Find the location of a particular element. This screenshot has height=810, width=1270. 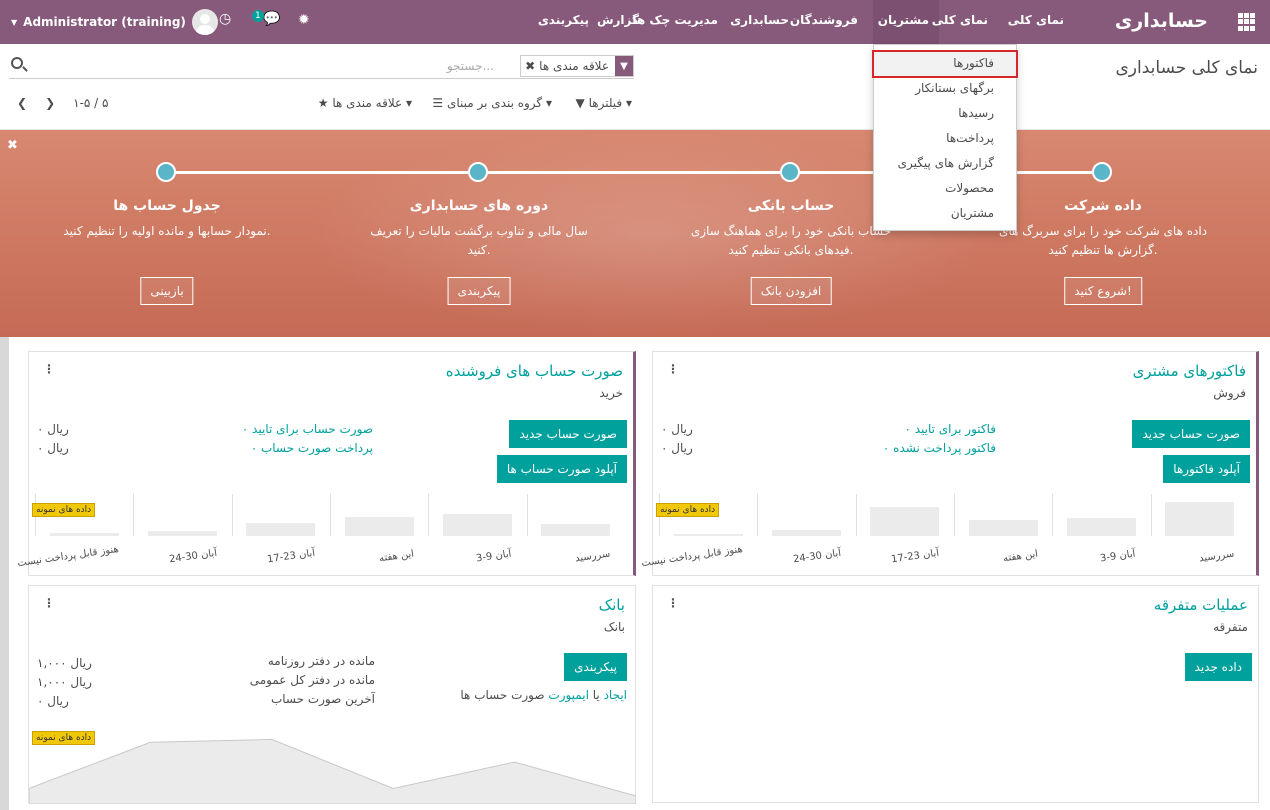

scrollbar is located at coordinates (4, 573).